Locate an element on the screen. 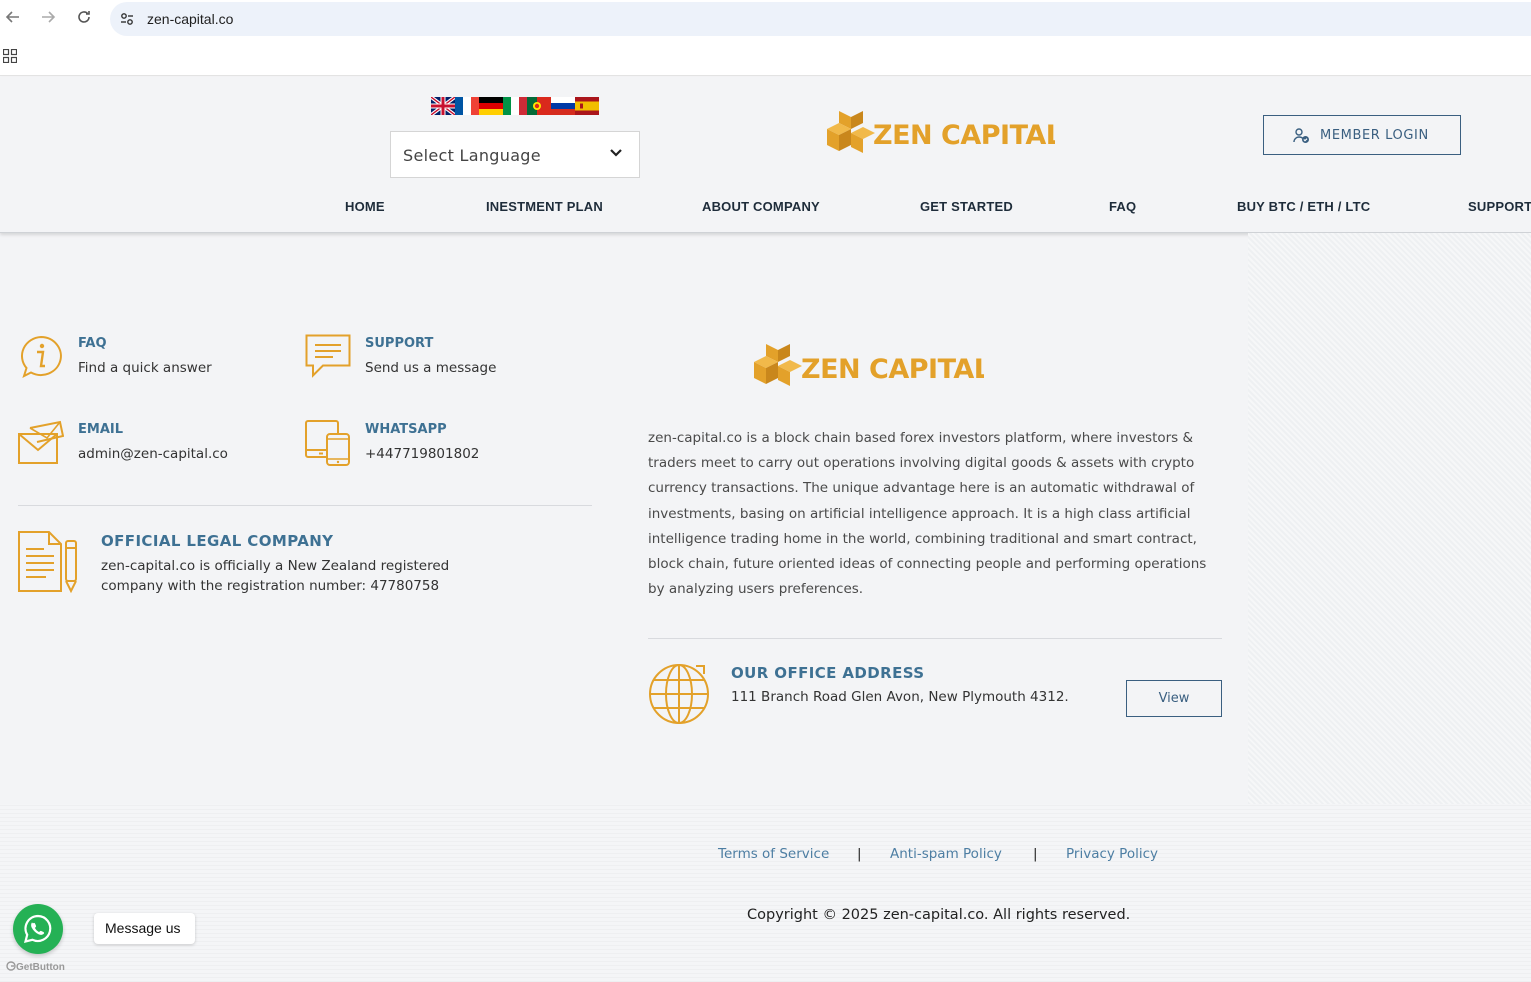 This screenshot has width=1531, height=982. address-bar: zen-capital.co is located at coordinates (820, 19).